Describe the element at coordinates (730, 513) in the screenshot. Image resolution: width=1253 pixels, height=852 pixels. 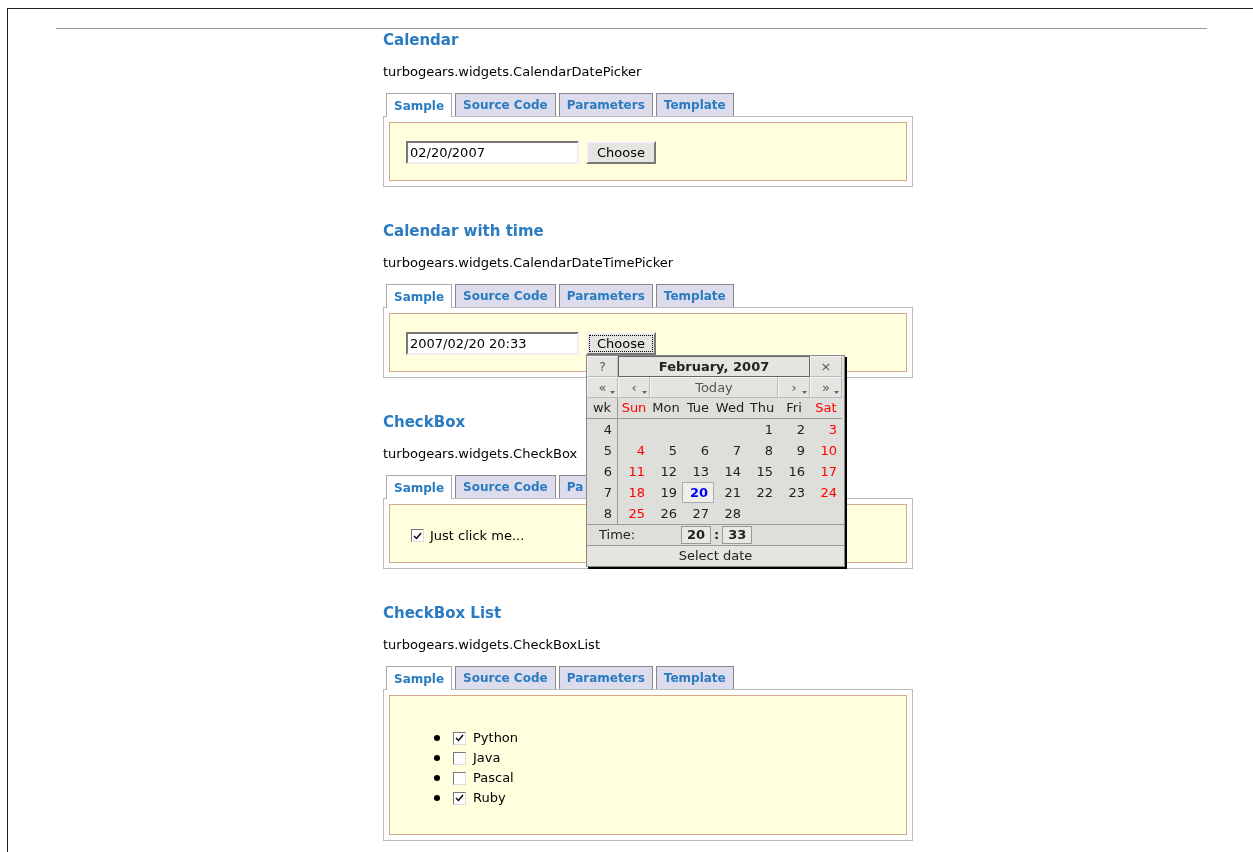
I see `day-cell: 28` at that location.